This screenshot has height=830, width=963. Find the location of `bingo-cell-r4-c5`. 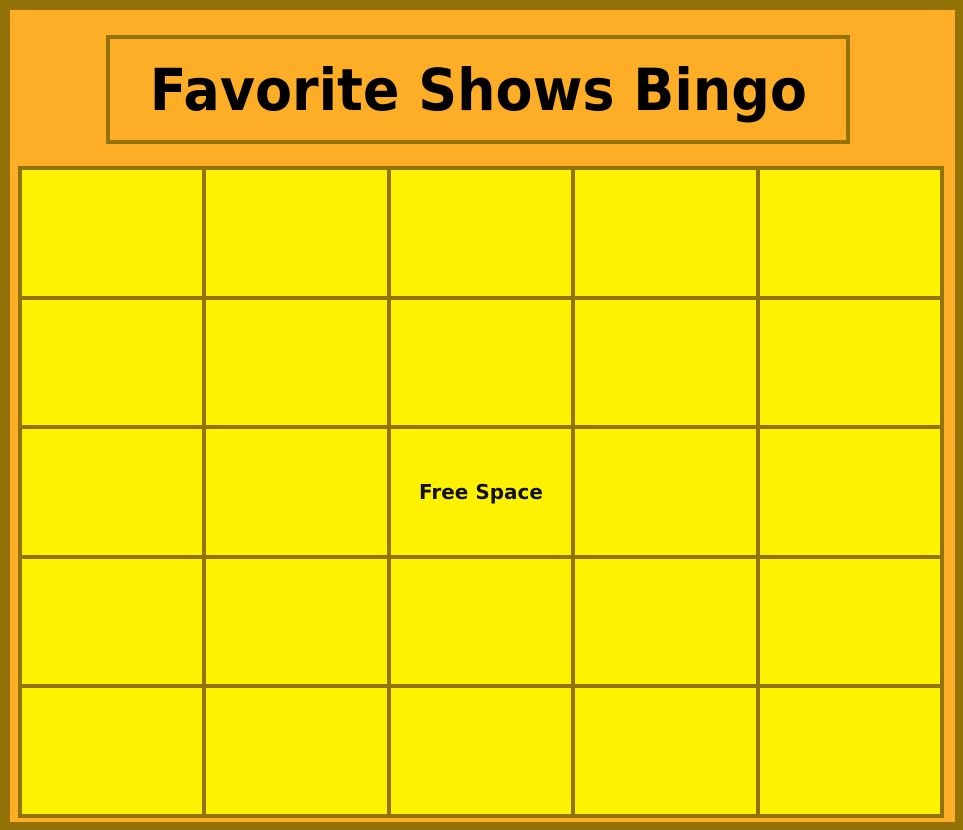

bingo-cell-r4-c5 is located at coordinates (849, 621).